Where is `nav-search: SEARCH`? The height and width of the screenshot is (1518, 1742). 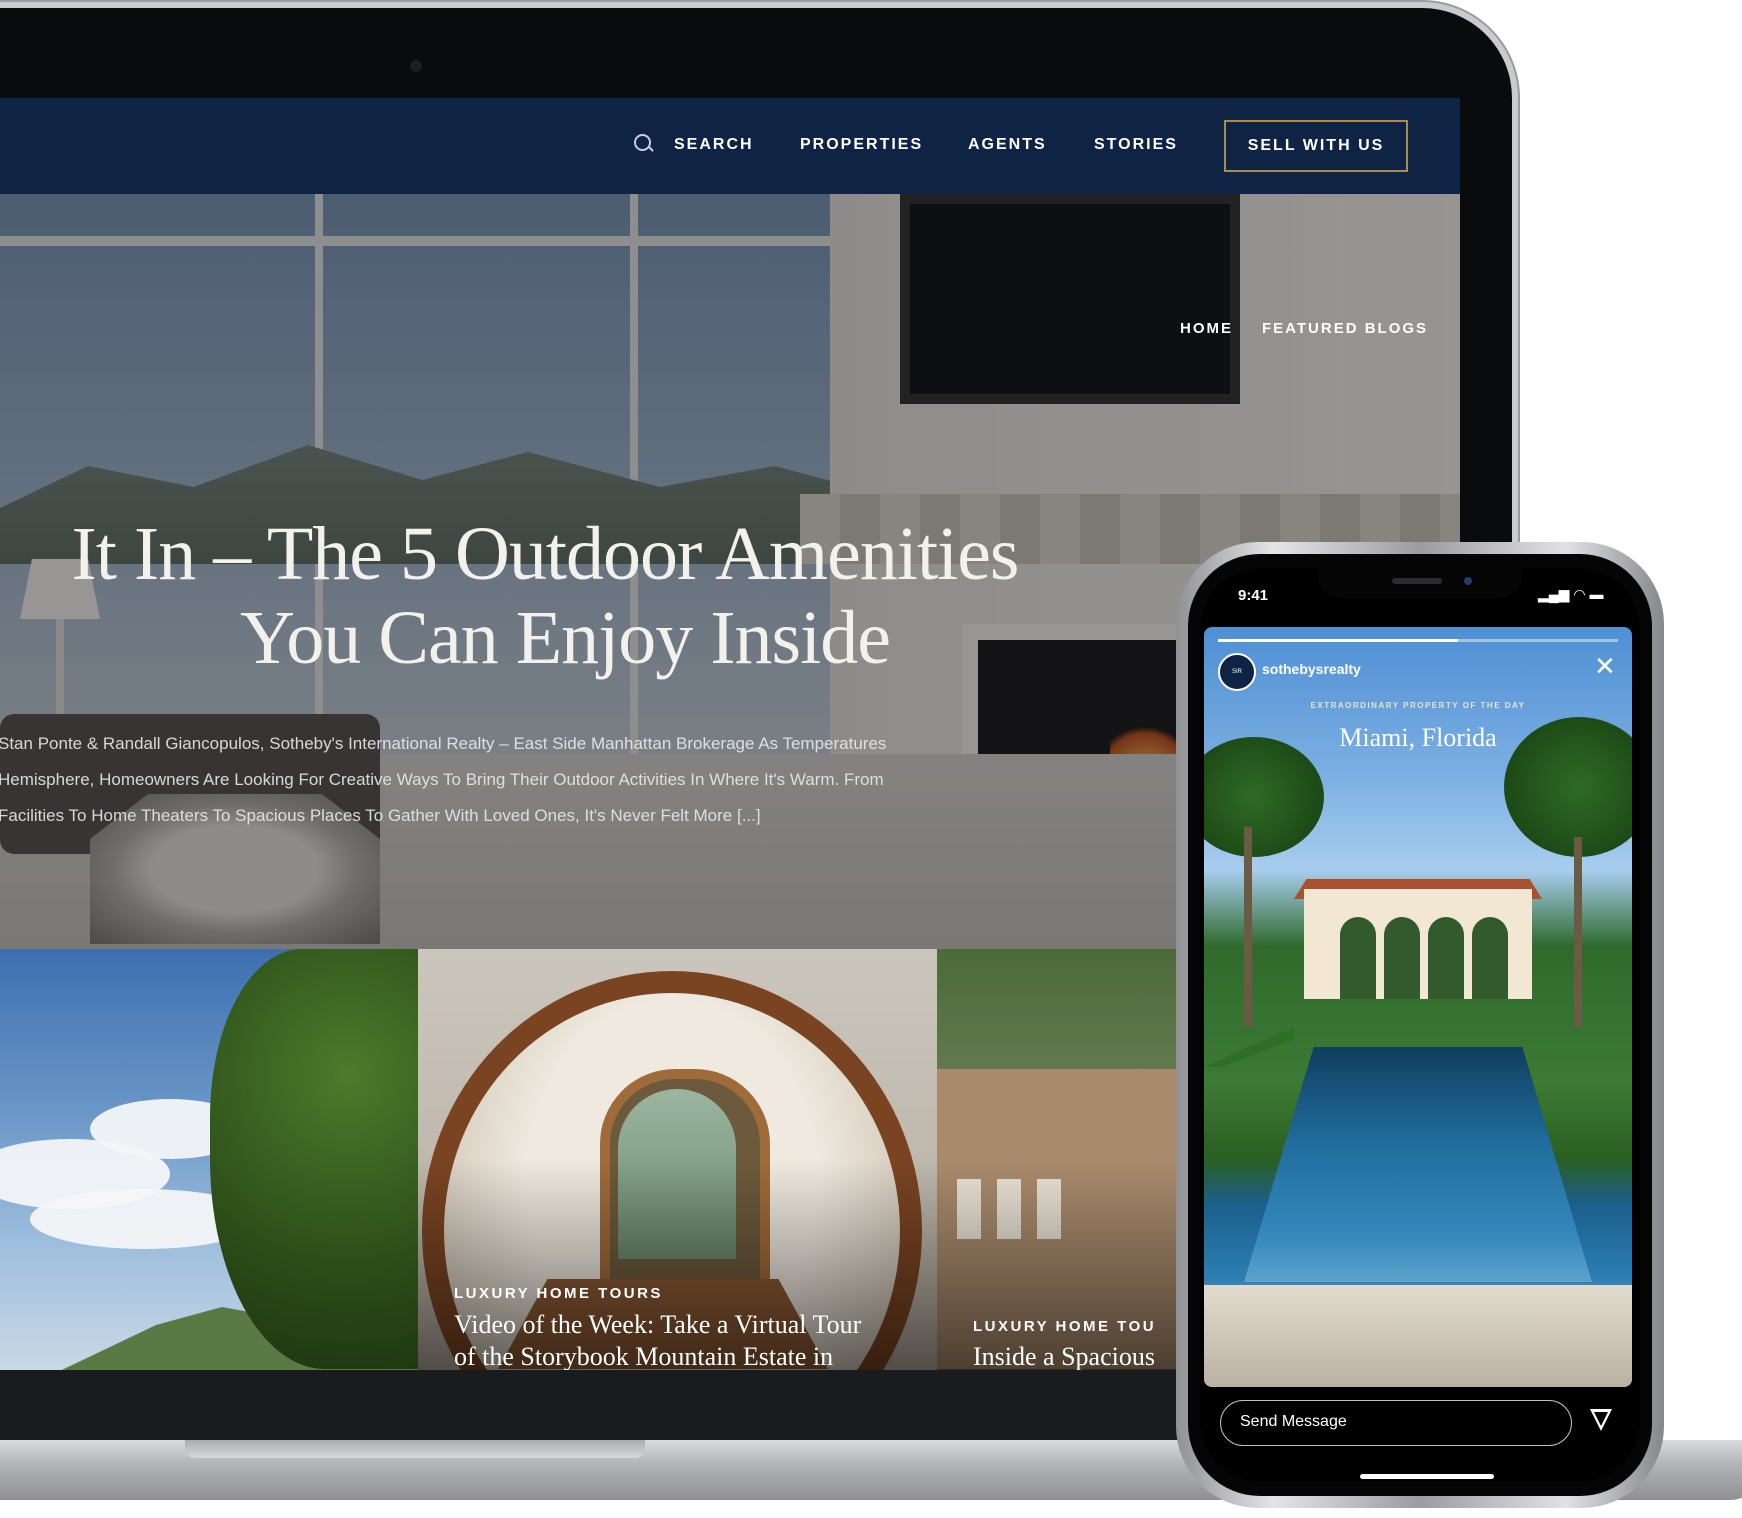 nav-search: SEARCH is located at coordinates (714, 145).